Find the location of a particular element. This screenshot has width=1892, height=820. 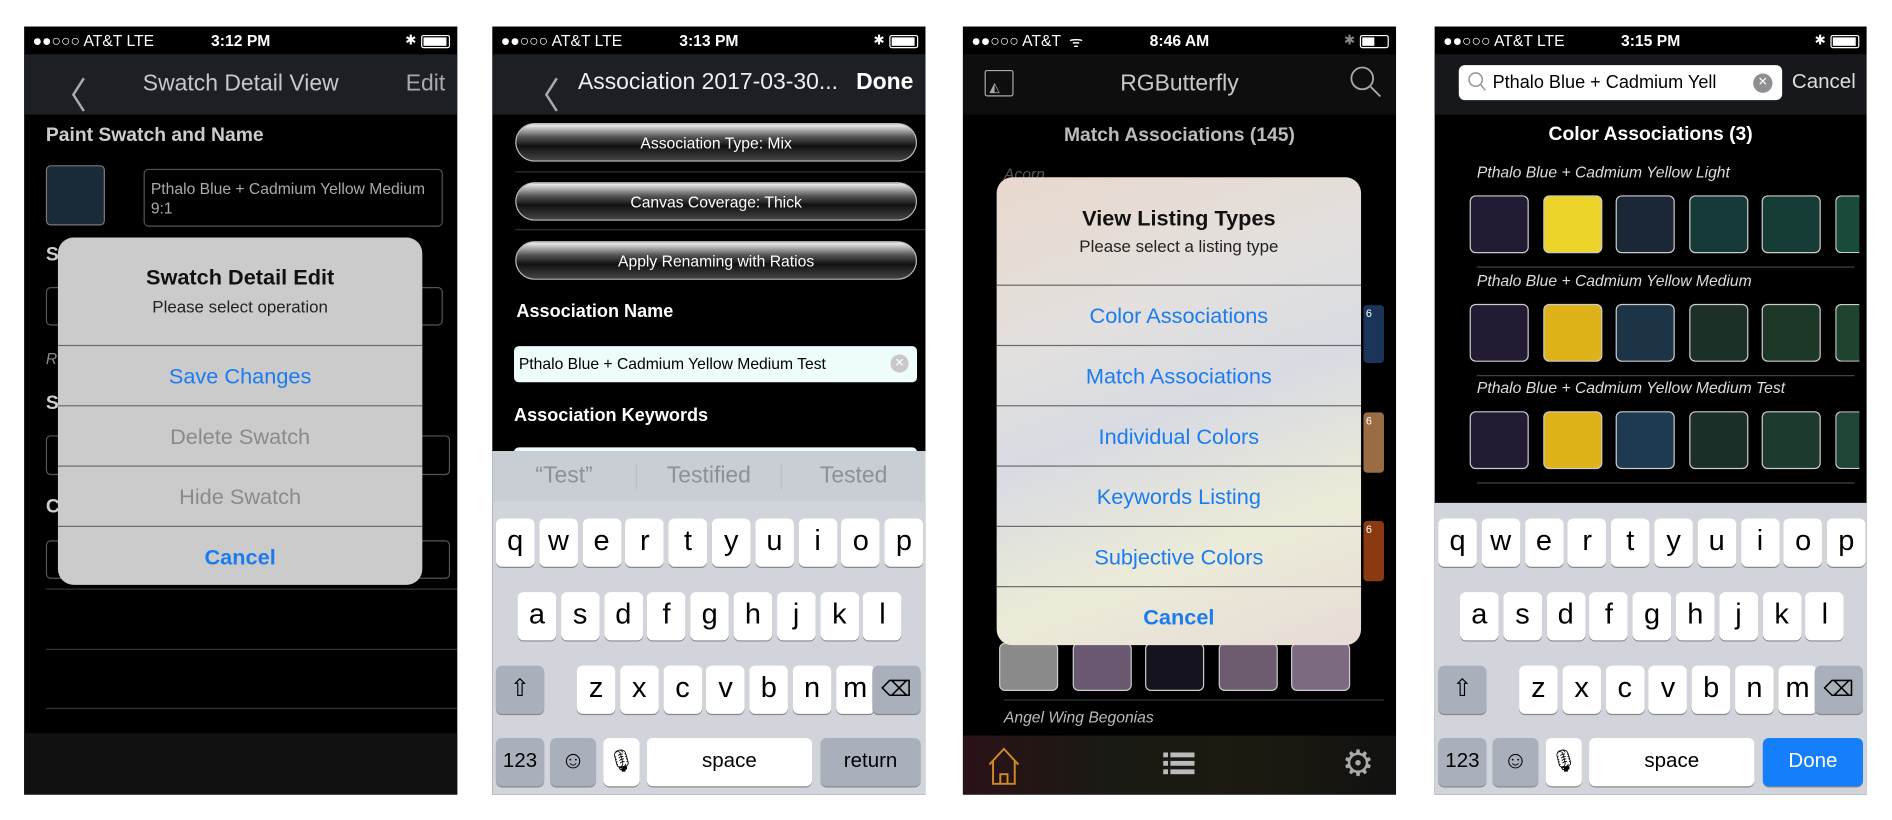

save-changes-button: Save Changes is located at coordinates (240, 374).